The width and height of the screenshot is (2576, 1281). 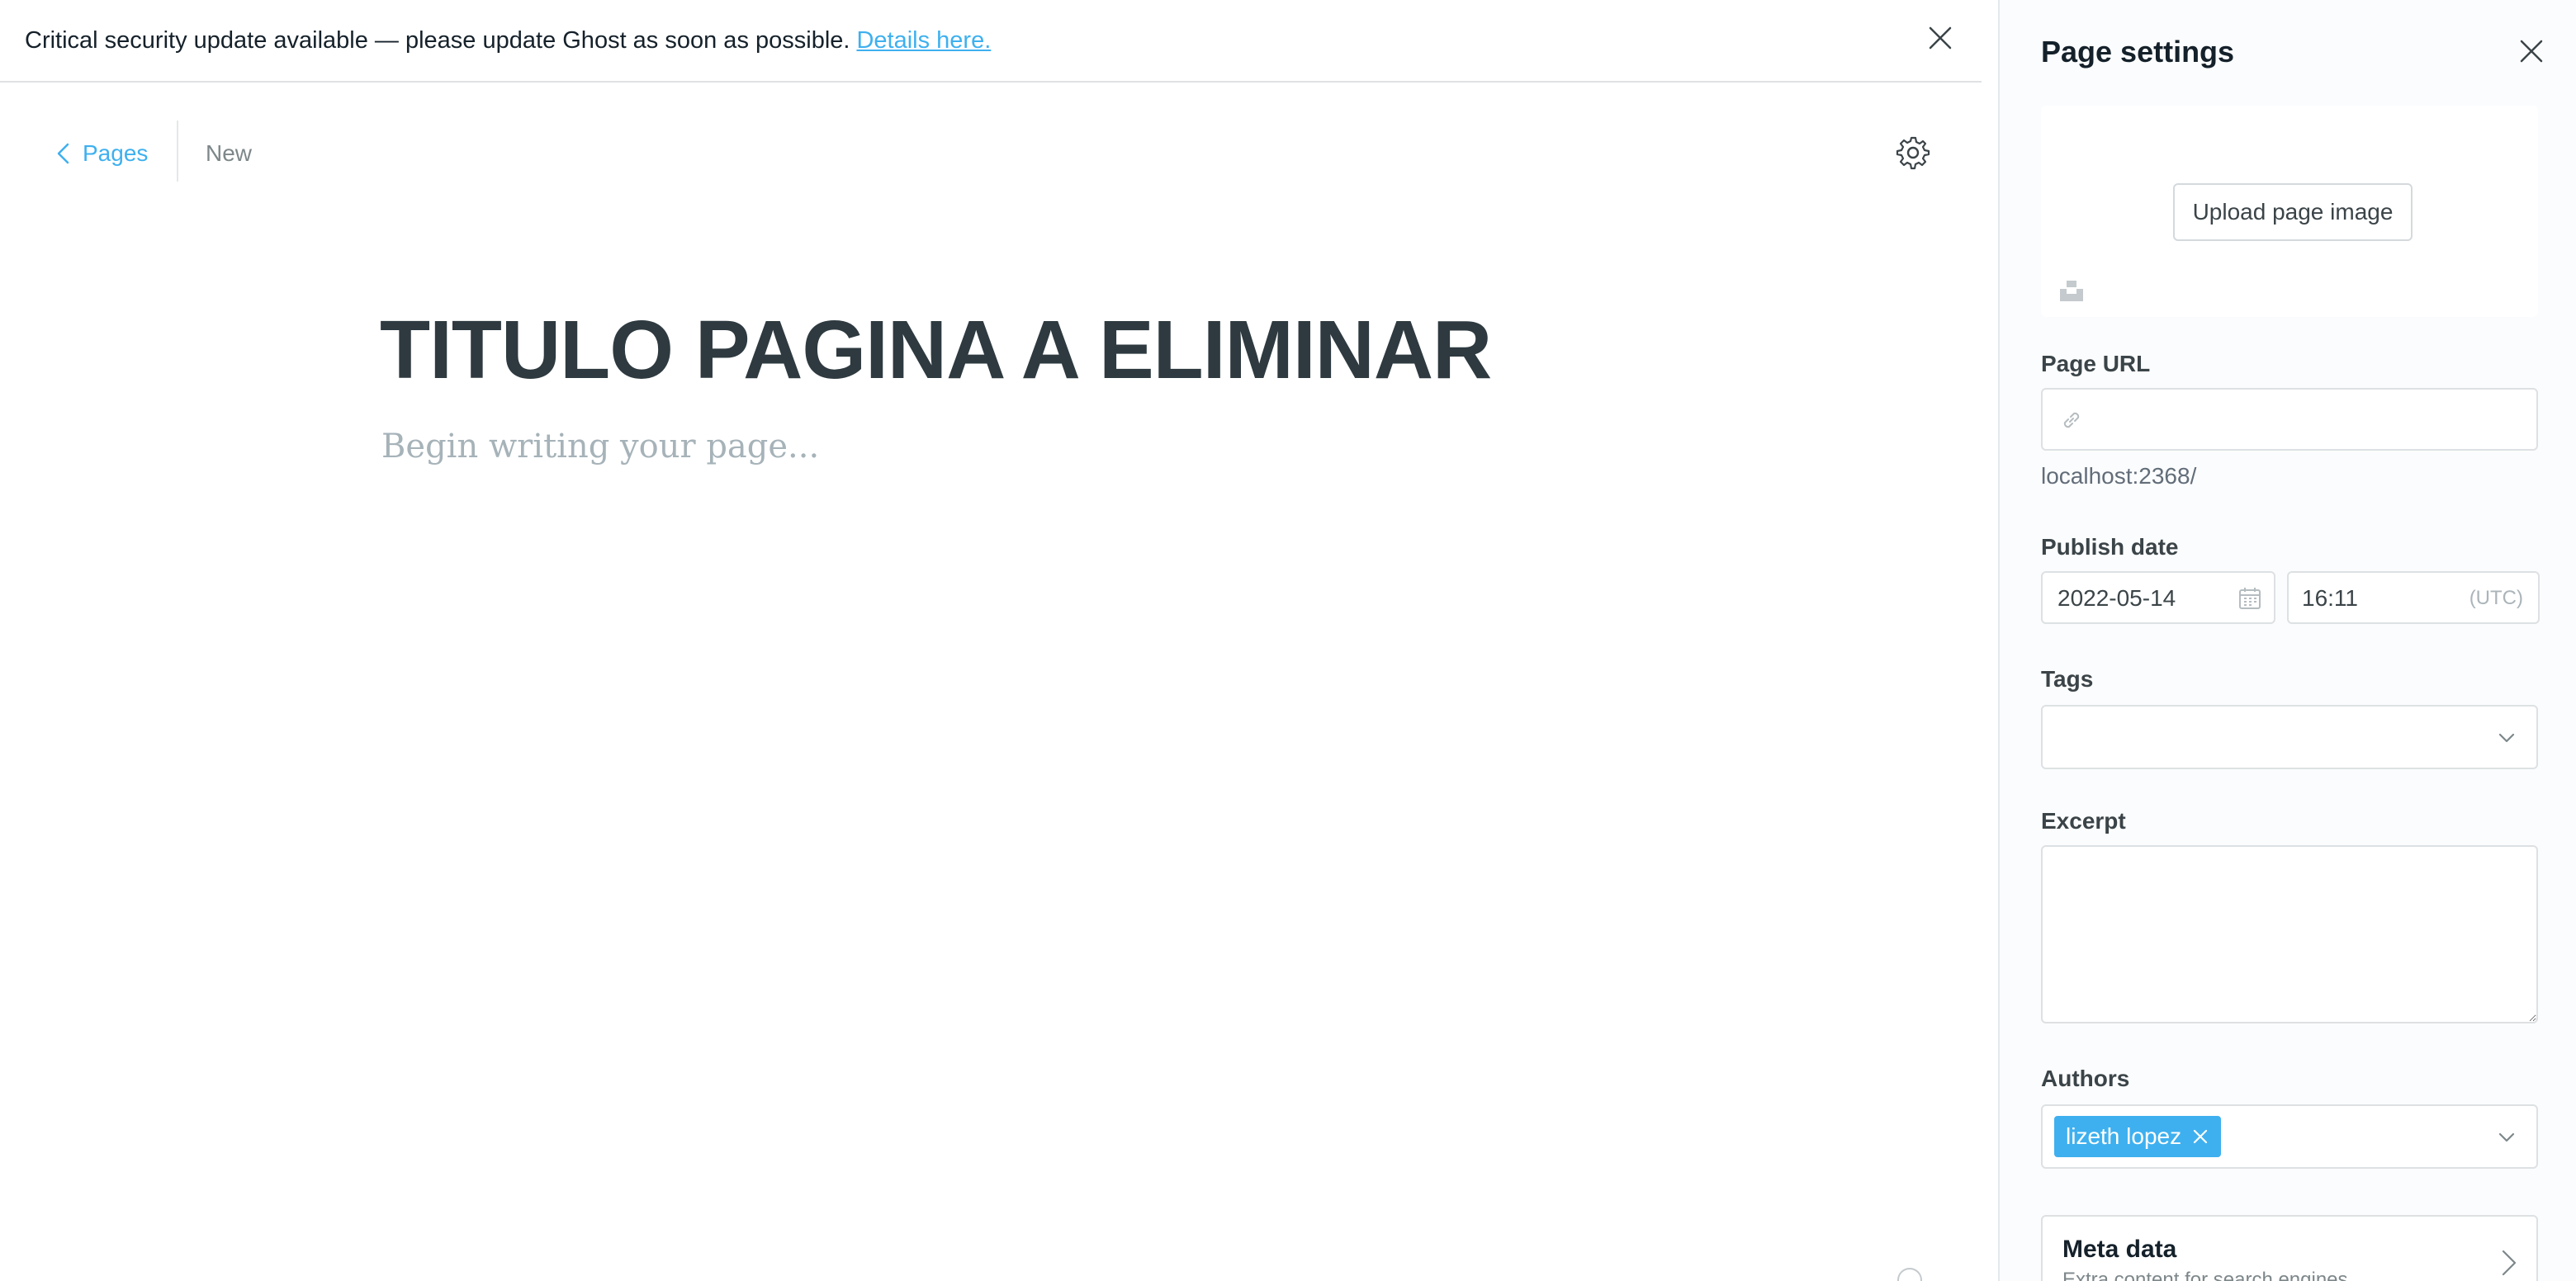 I want to click on back-label: Pages, so click(x=116, y=153).